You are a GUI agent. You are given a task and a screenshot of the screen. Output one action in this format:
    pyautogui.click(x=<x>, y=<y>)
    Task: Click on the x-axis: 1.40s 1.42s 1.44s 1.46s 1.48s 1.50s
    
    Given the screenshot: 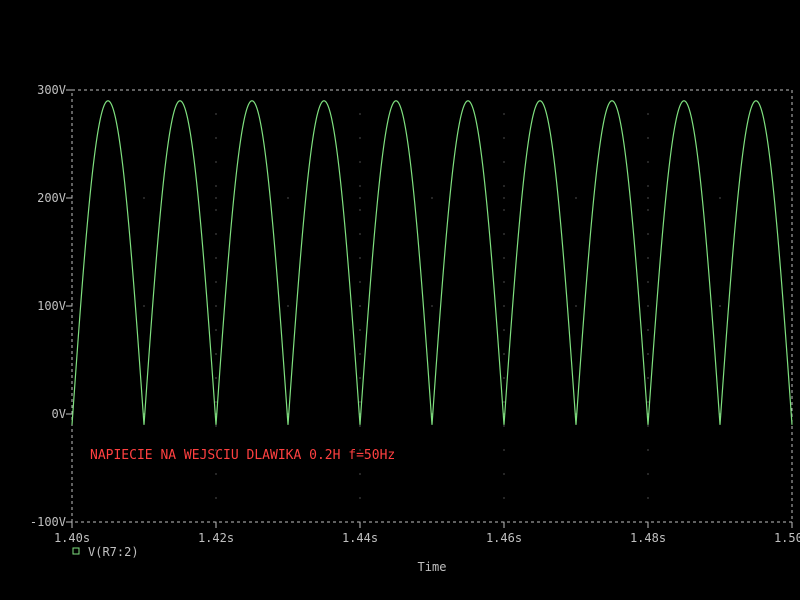 What is the action you would take?
    pyautogui.click(x=427, y=533)
    